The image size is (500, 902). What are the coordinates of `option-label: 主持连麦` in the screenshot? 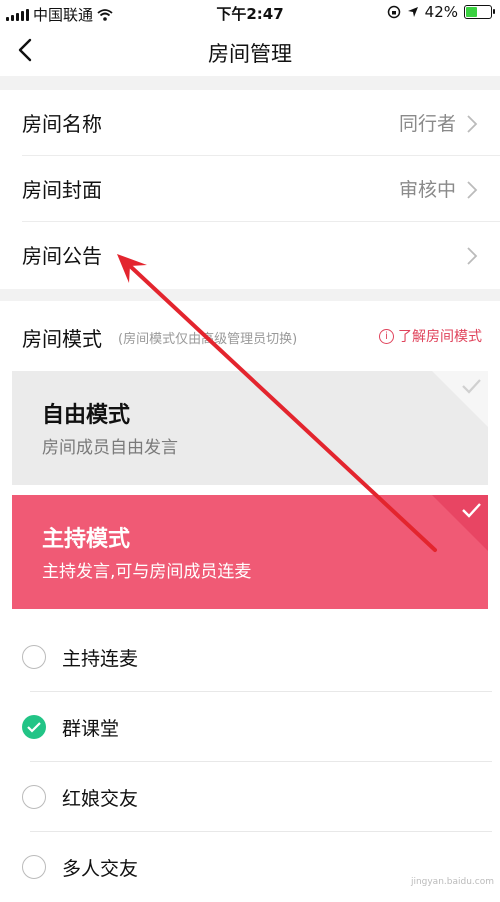 It's located at (100, 659).